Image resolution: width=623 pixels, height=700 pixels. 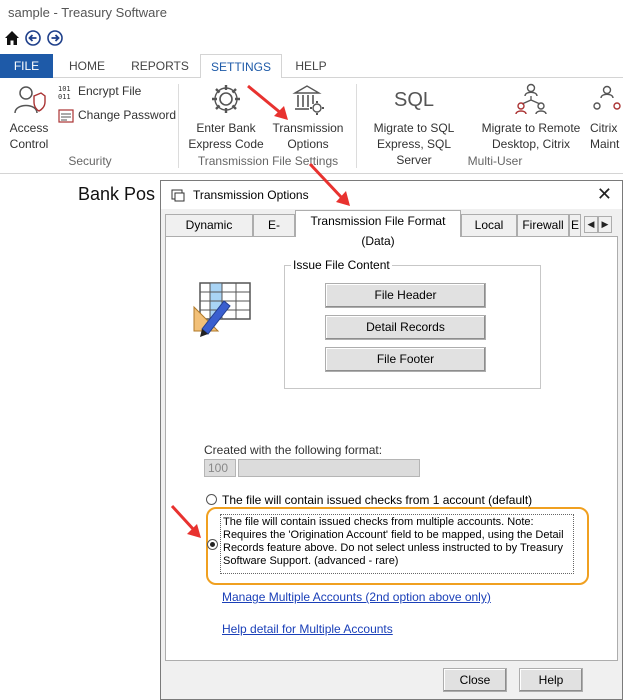 I want to click on multi-user-group-label: Multi-User, so click(x=495, y=161).